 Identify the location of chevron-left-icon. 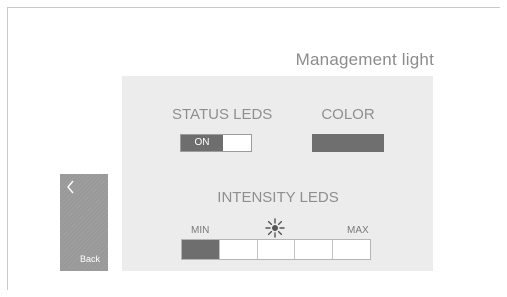
(70, 187).